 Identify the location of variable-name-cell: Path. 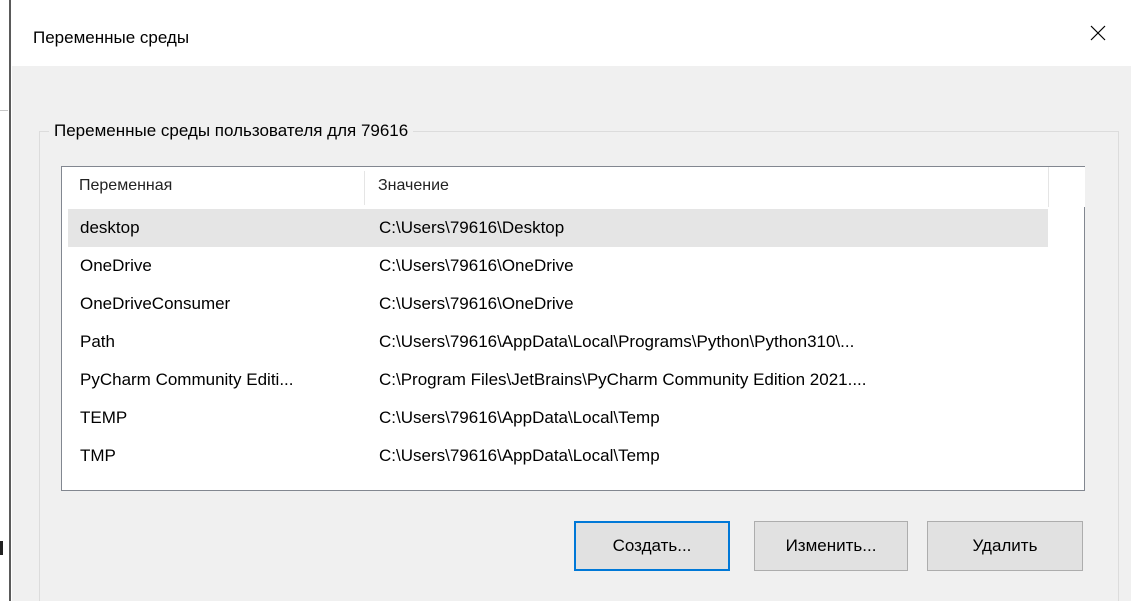
(97, 341).